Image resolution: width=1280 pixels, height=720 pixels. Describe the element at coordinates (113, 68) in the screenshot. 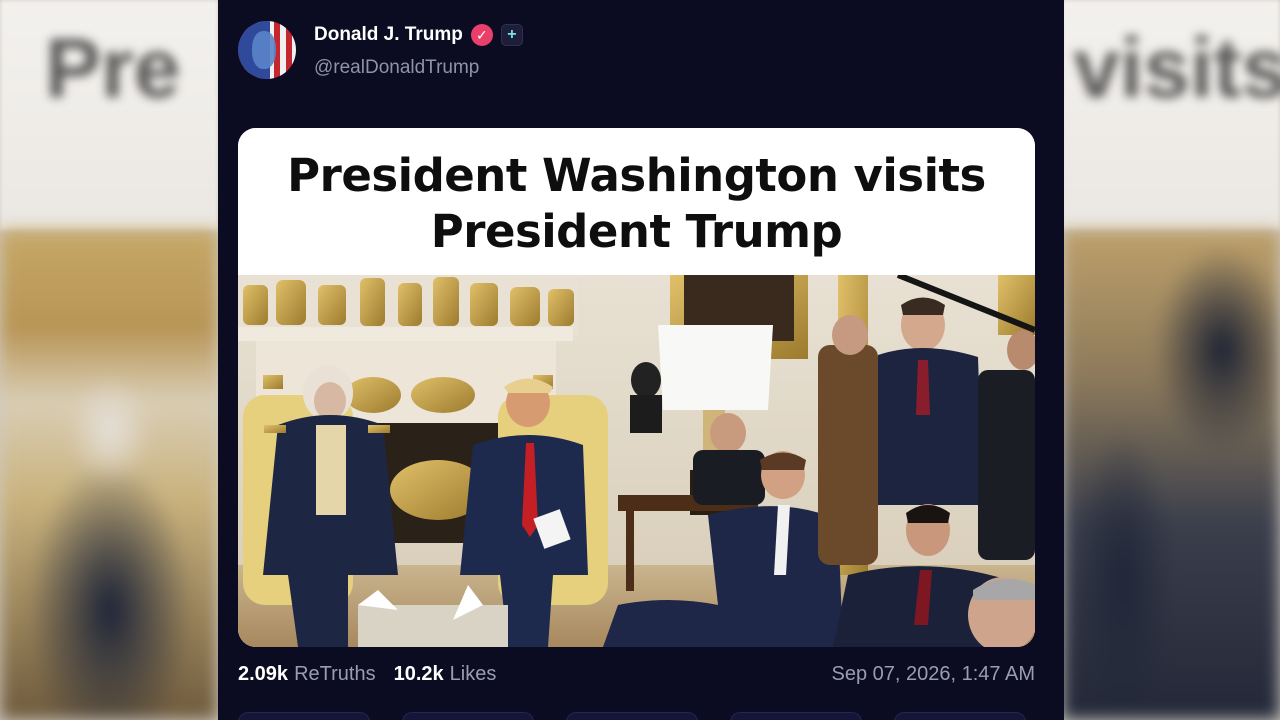

I see `background-headline-left: Pre` at that location.